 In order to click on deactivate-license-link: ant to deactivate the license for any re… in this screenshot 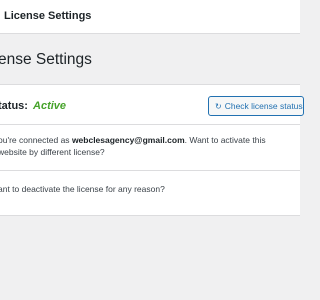, I will do `click(82, 189)`.